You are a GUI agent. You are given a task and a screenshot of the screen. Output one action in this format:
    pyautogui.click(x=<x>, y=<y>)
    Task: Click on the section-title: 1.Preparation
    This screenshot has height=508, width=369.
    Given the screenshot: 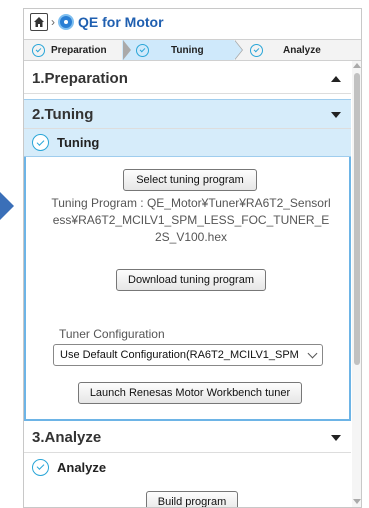 What is the action you would take?
    pyautogui.click(x=80, y=78)
    